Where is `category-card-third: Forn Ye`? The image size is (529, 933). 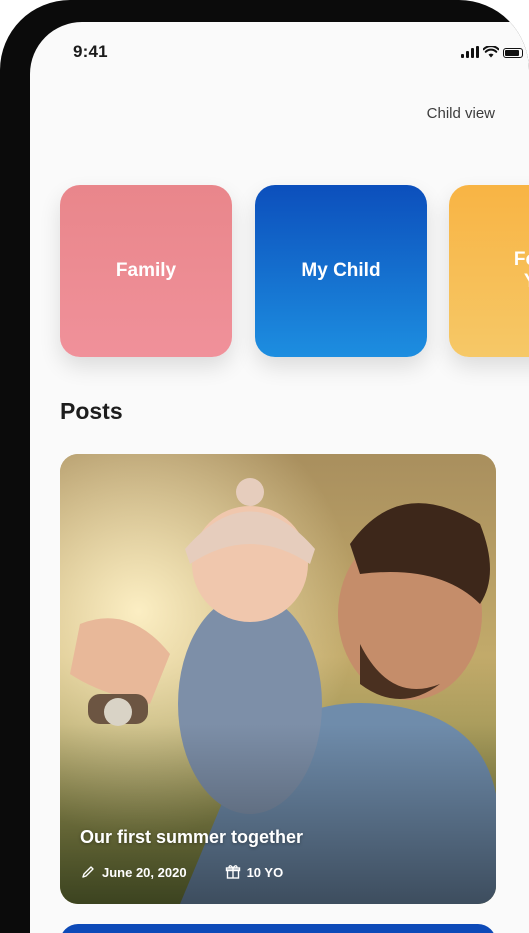
category-card-third: Forn Ye is located at coordinates (489, 271).